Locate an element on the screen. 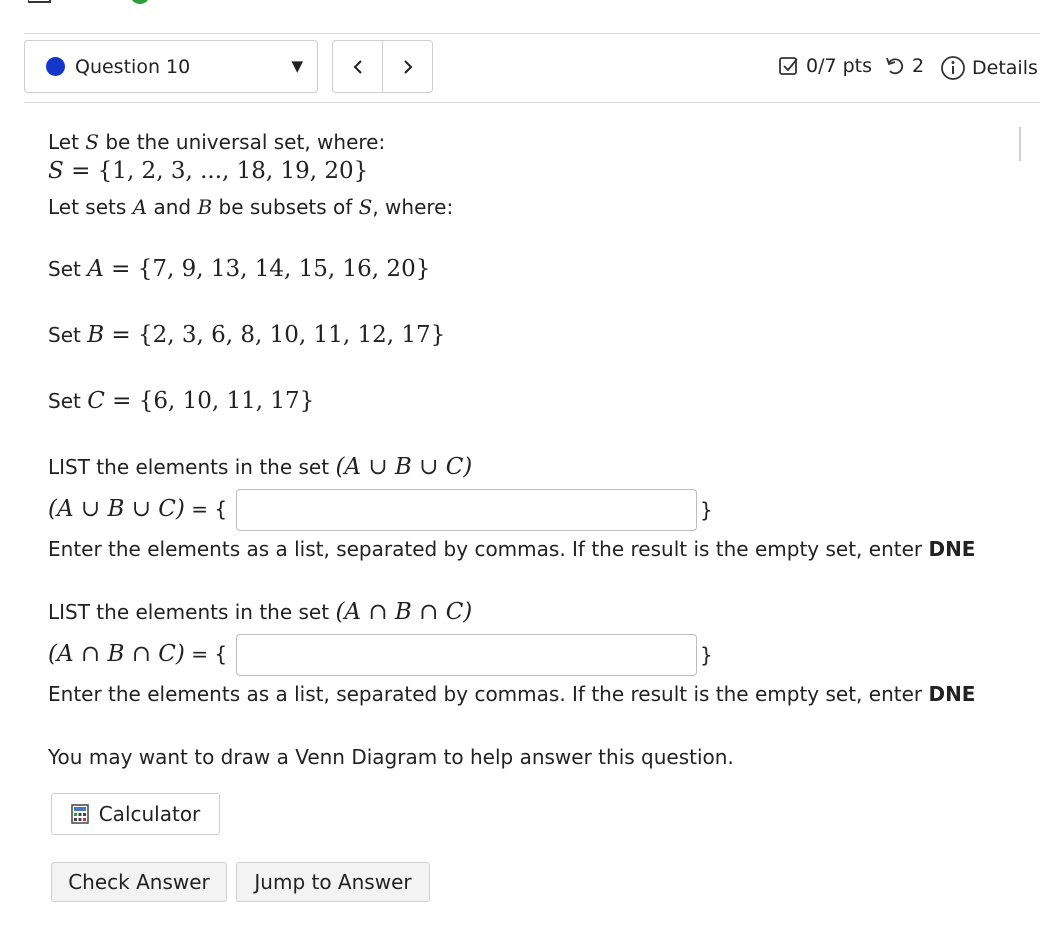 The image size is (1062, 937). question-select: Question 10 ▼ is located at coordinates (171, 66).